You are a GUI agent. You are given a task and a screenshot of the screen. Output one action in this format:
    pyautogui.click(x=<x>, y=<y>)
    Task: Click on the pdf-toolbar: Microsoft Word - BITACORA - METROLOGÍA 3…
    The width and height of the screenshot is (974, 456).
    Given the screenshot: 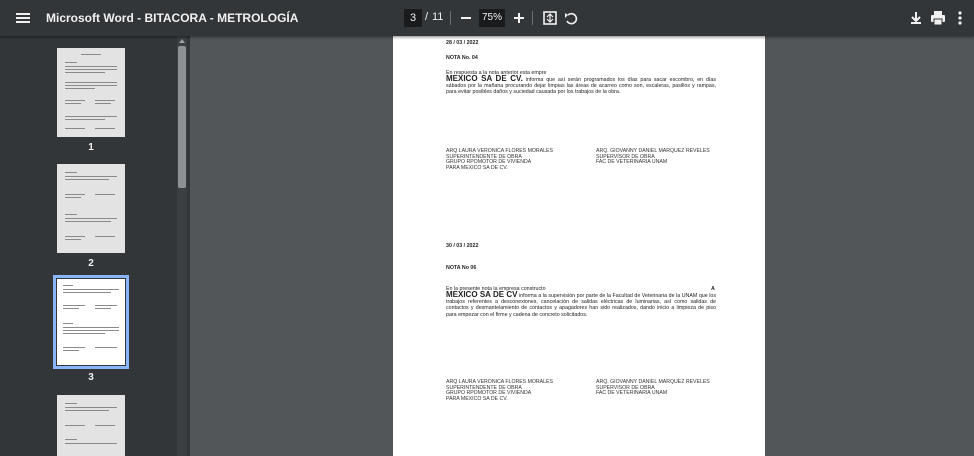 What is the action you would take?
    pyautogui.click(x=487, y=18)
    